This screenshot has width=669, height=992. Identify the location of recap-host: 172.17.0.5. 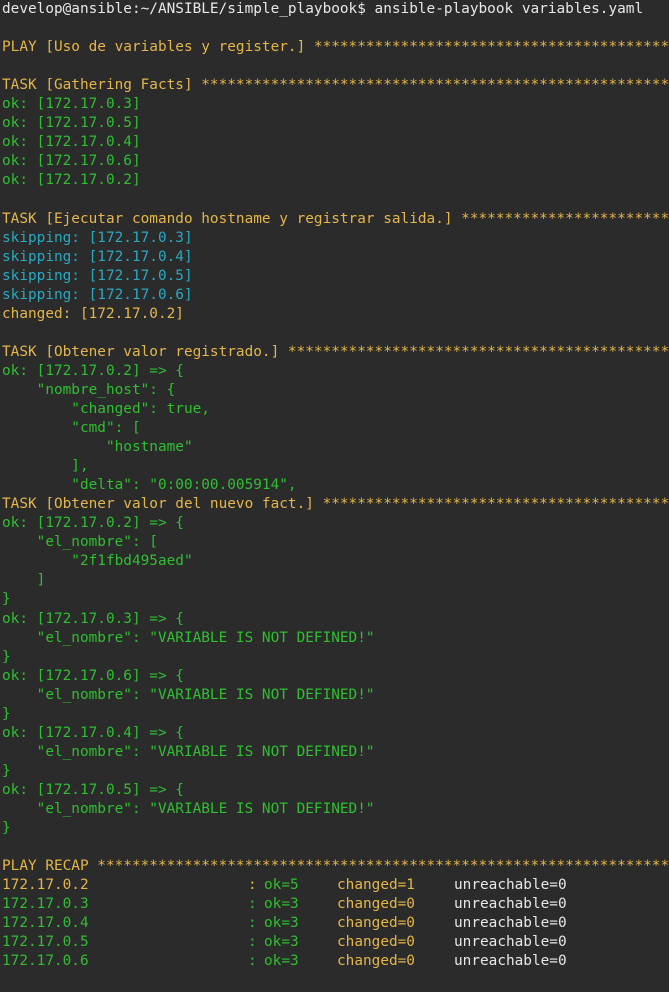
(45, 942).